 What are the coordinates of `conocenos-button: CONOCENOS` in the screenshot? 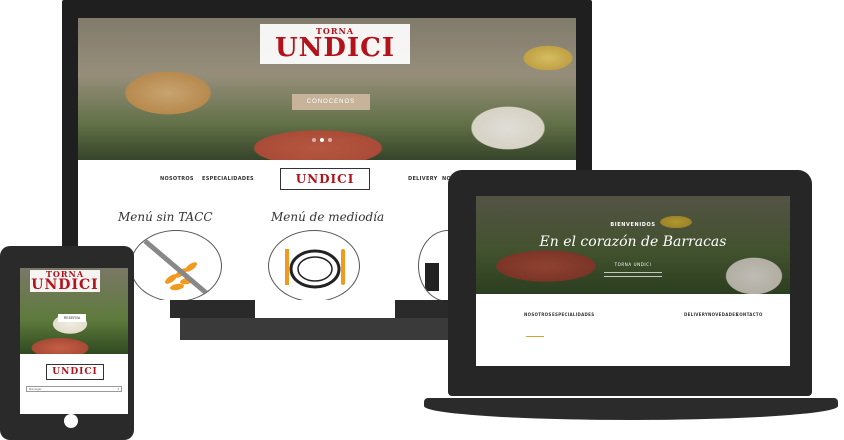 It's located at (331, 102).